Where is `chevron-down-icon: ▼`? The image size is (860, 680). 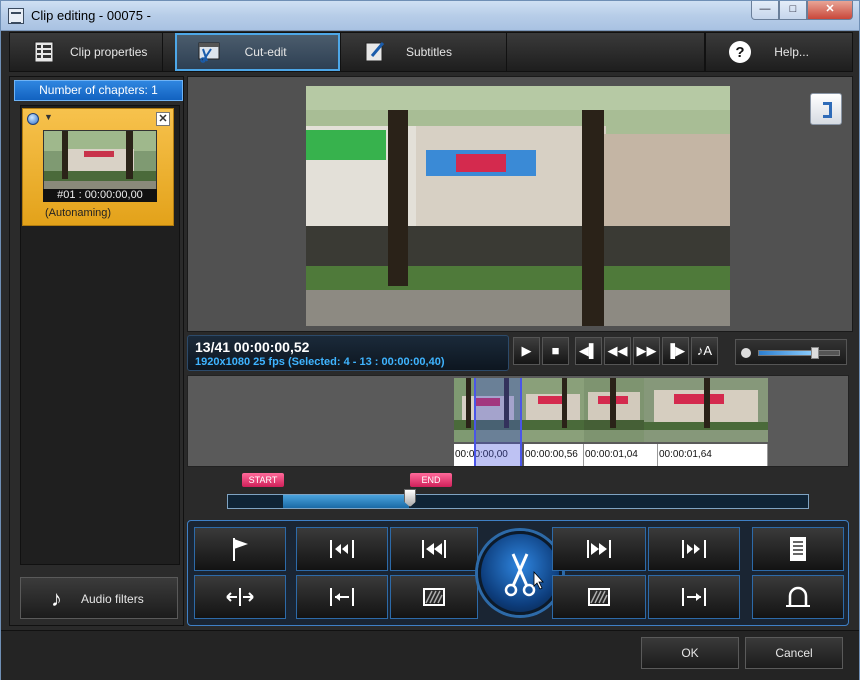 chevron-down-icon: ▼ is located at coordinates (48, 117).